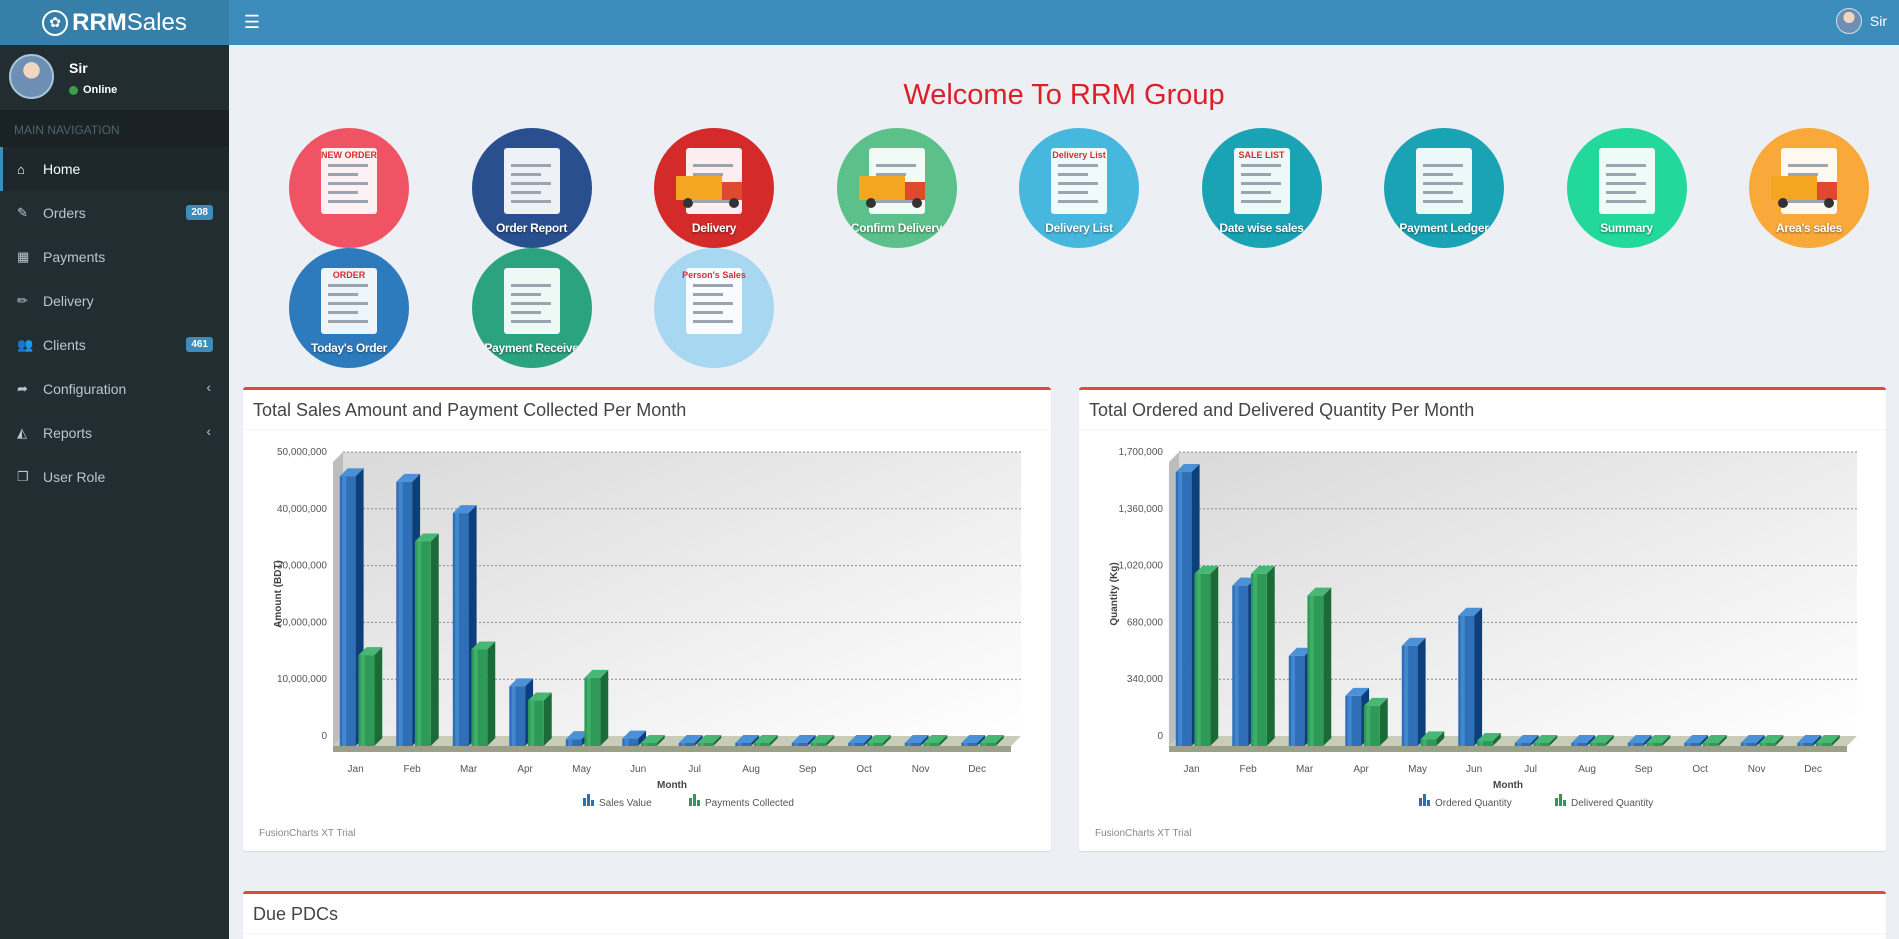 The height and width of the screenshot is (939, 1899). I want to click on sidebar-item-configuration: ➦ Configuration ‹, so click(114, 389).